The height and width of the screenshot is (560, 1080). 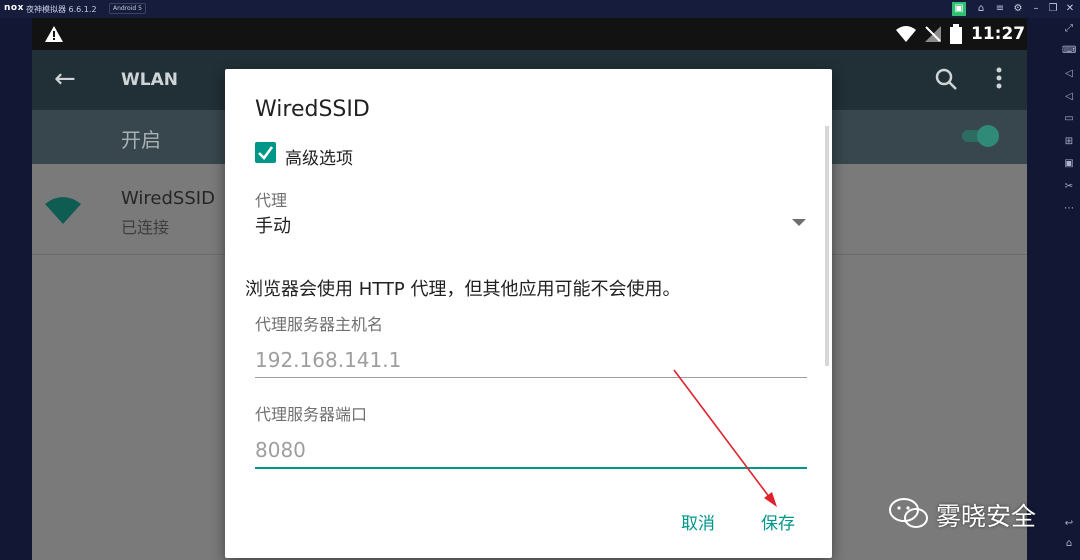 I want to click on wechat-icon, so click(x=908, y=513).